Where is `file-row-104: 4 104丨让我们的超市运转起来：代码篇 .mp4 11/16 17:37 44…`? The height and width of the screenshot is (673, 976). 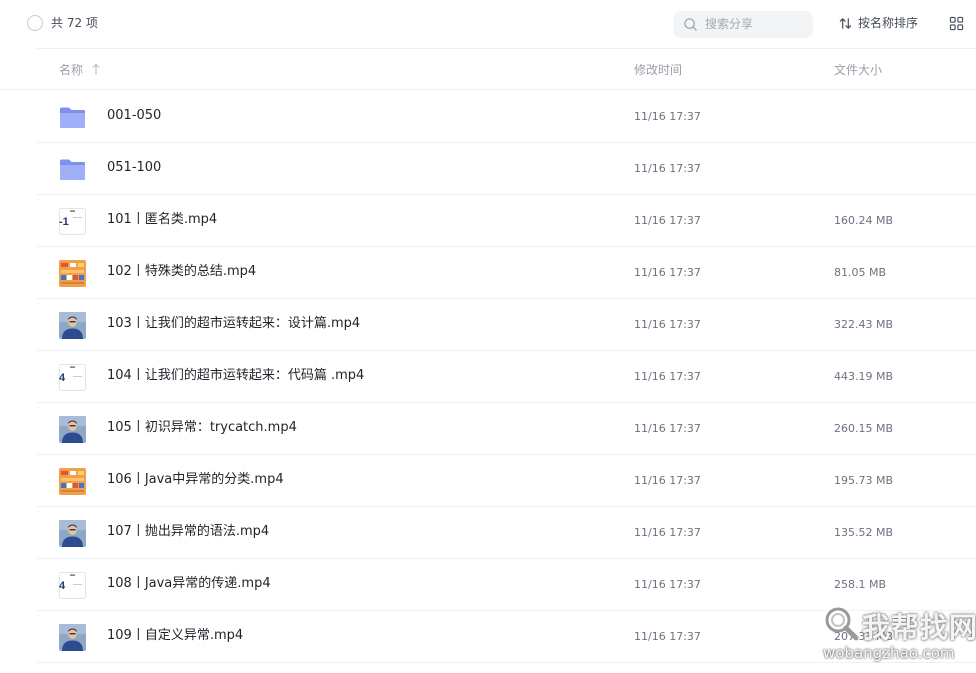
file-row-104: 4 104丨让我们的超市运转起来：代码篇 .mp4 11/16 17:37 44… is located at coordinates (506, 377).